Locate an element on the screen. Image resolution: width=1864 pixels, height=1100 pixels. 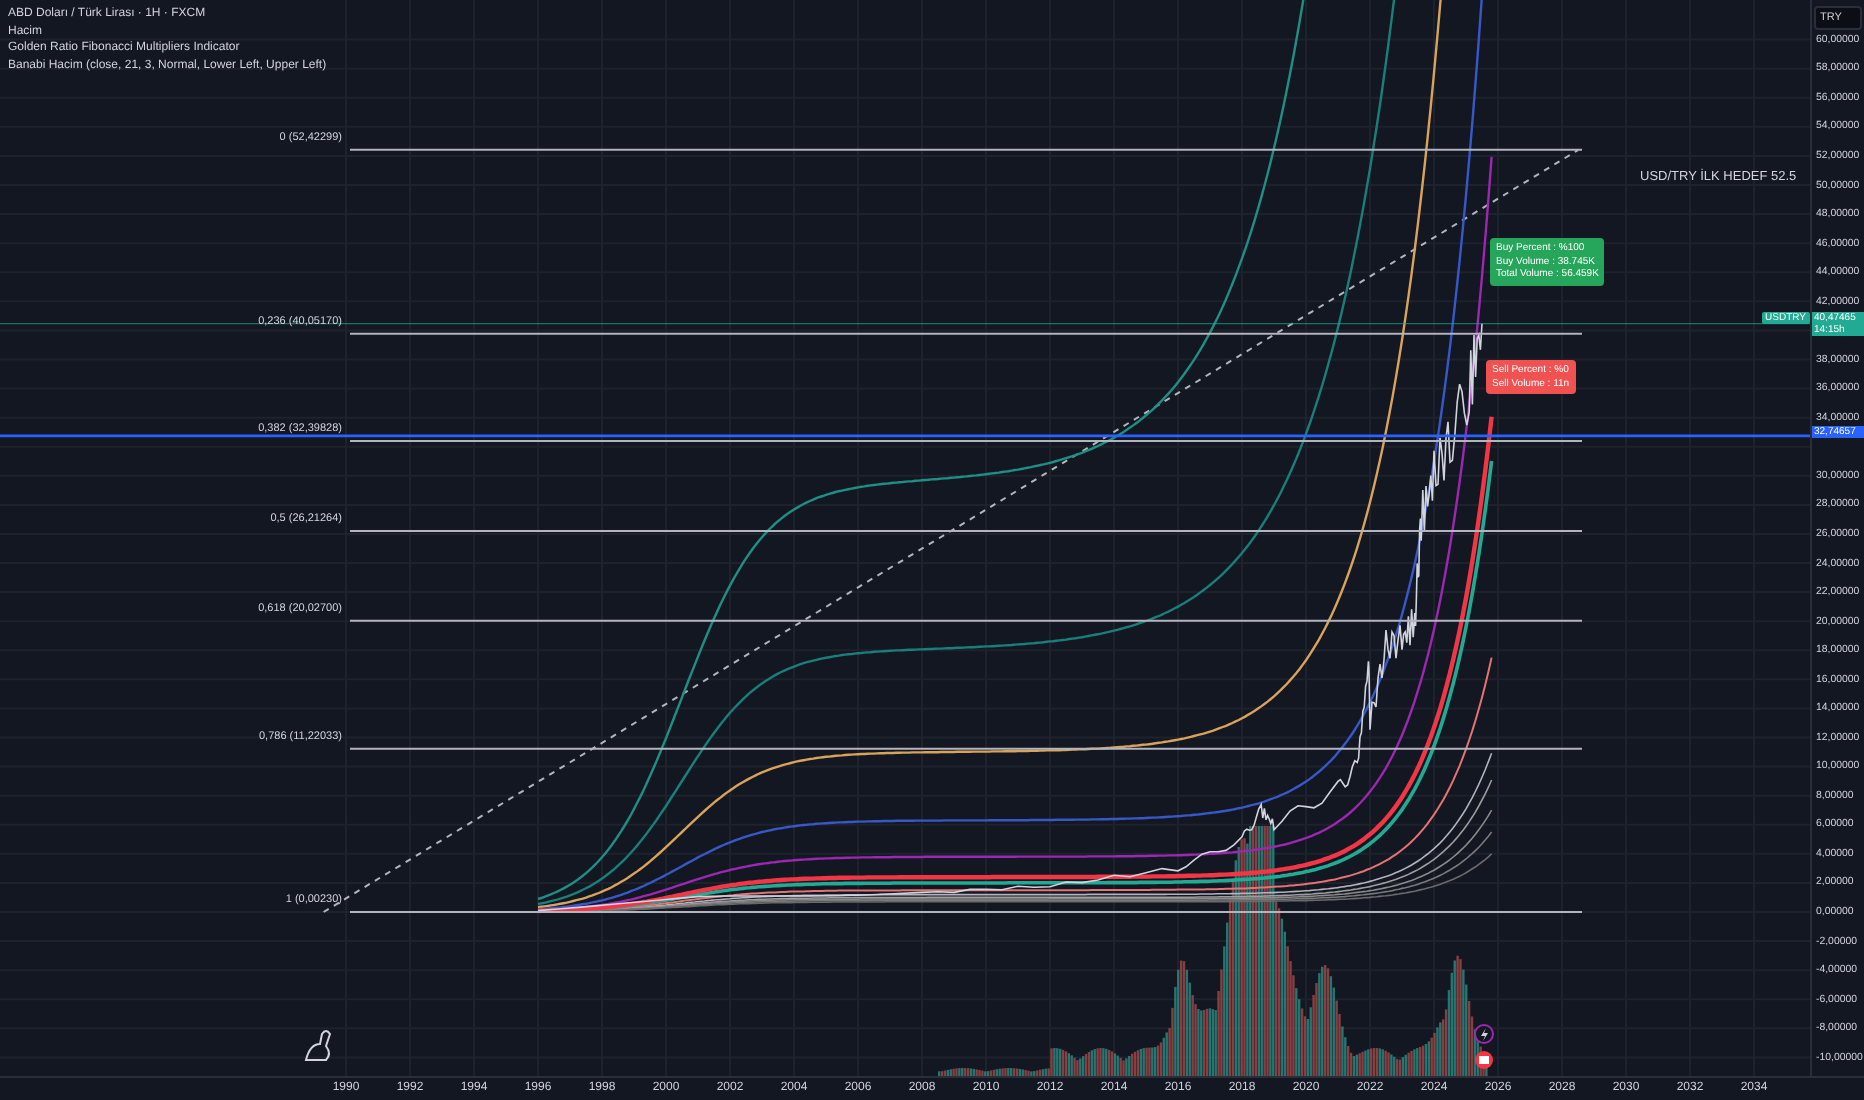
lightning-icon is located at coordinates (1484, 1034).